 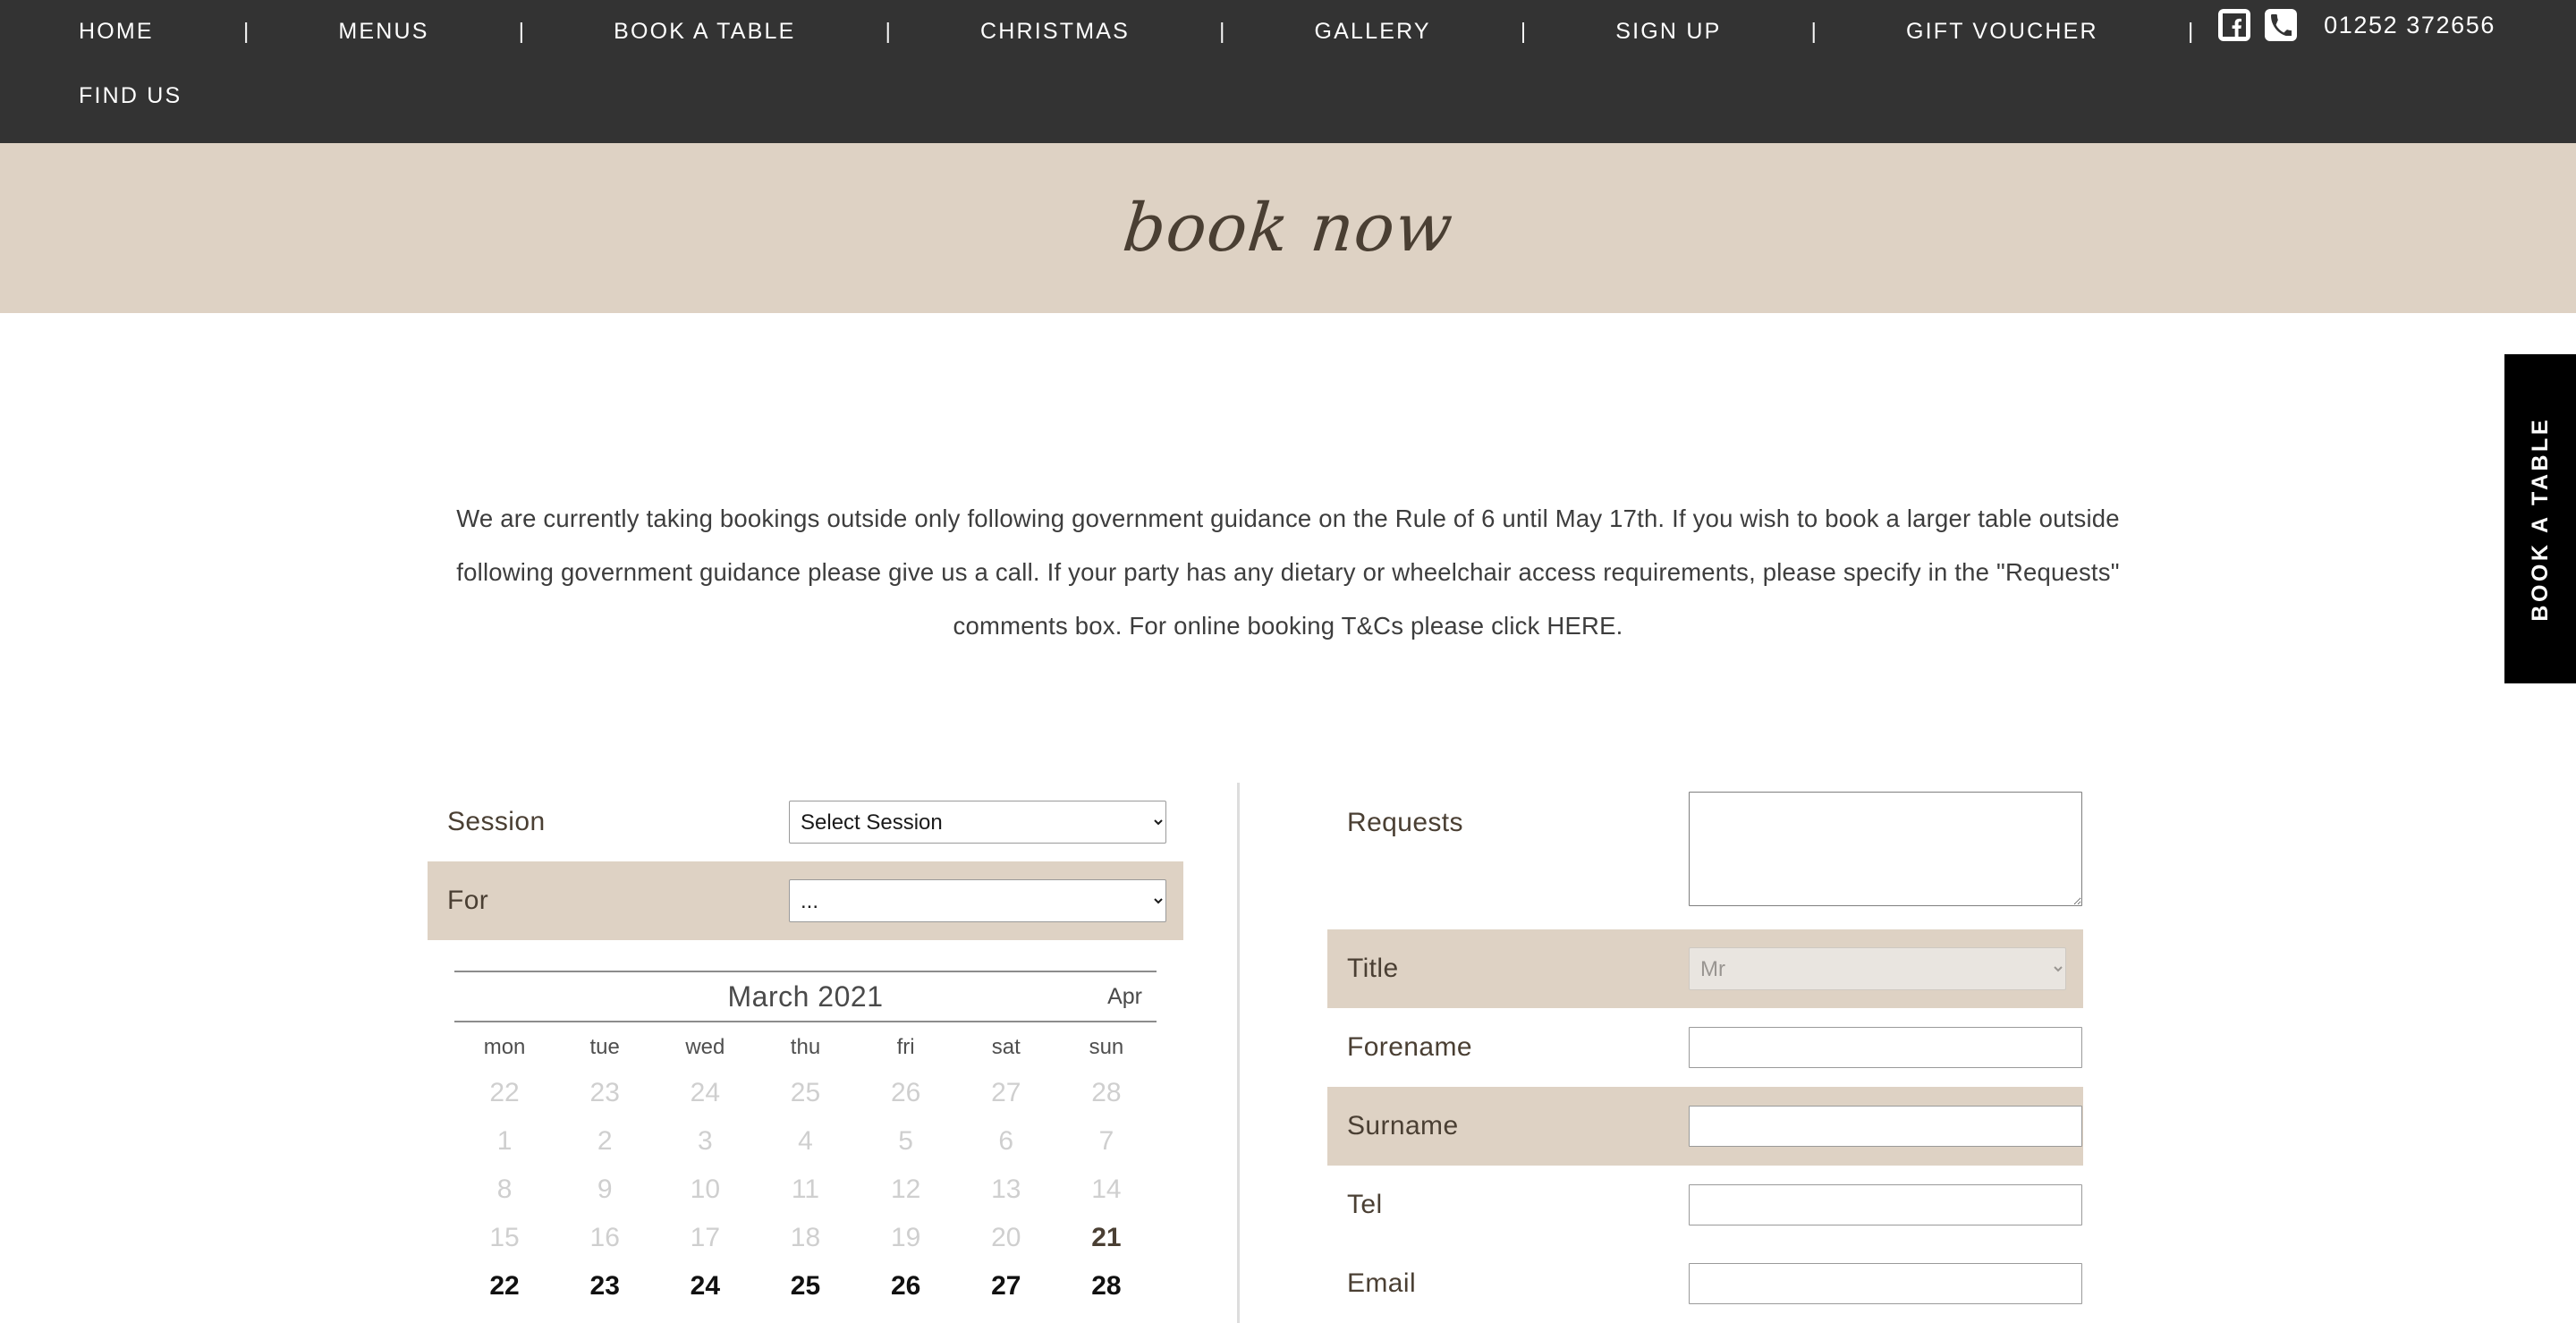 I want to click on tel-label: Tel, so click(x=1365, y=1204).